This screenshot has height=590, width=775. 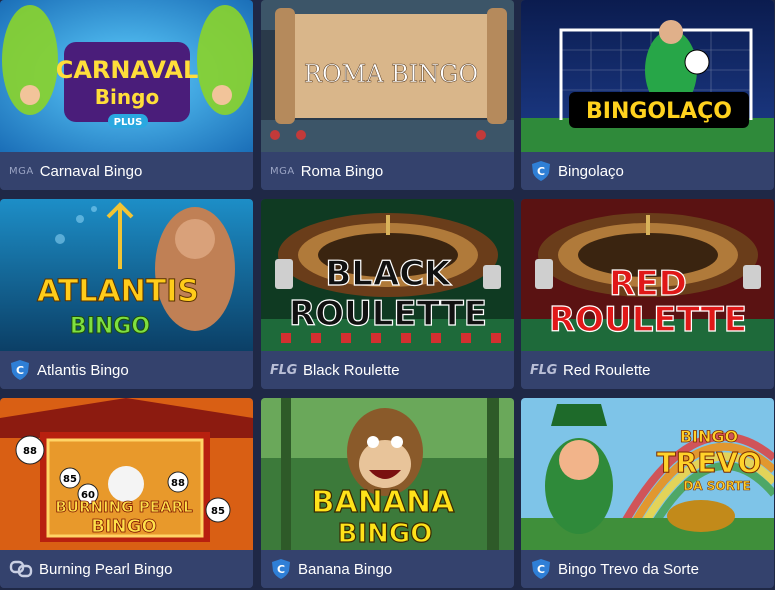 What do you see at coordinates (391, 74) in the screenshot?
I see `art-title: ROMA BINGO` at bounding box center [391, 74].